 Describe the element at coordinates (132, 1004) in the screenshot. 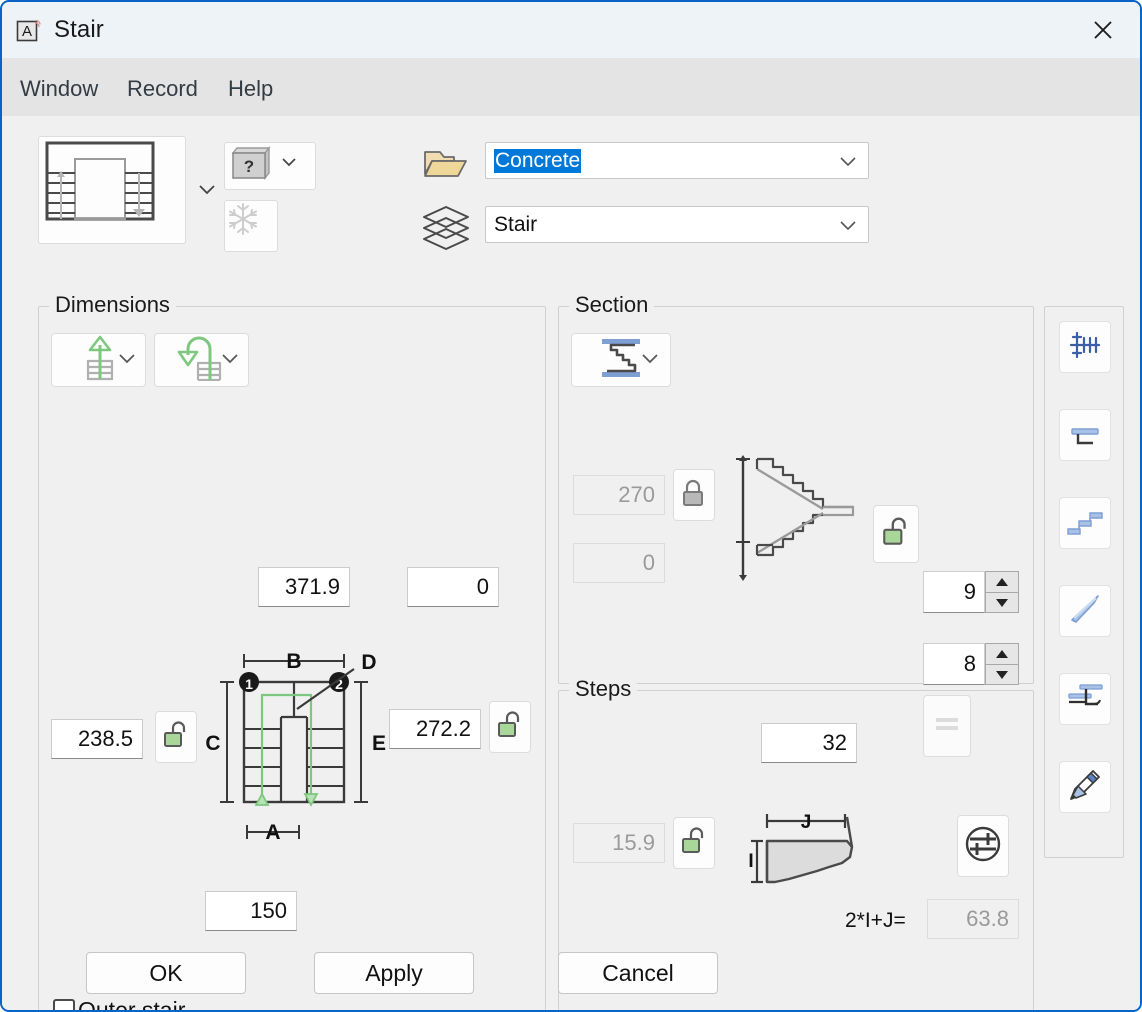

I see `outer-stair-label: Outer stair` at that location.